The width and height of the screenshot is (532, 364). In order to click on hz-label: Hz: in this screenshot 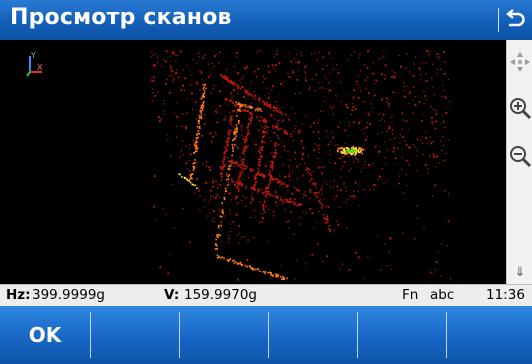, I will do `click(18, 295)`.